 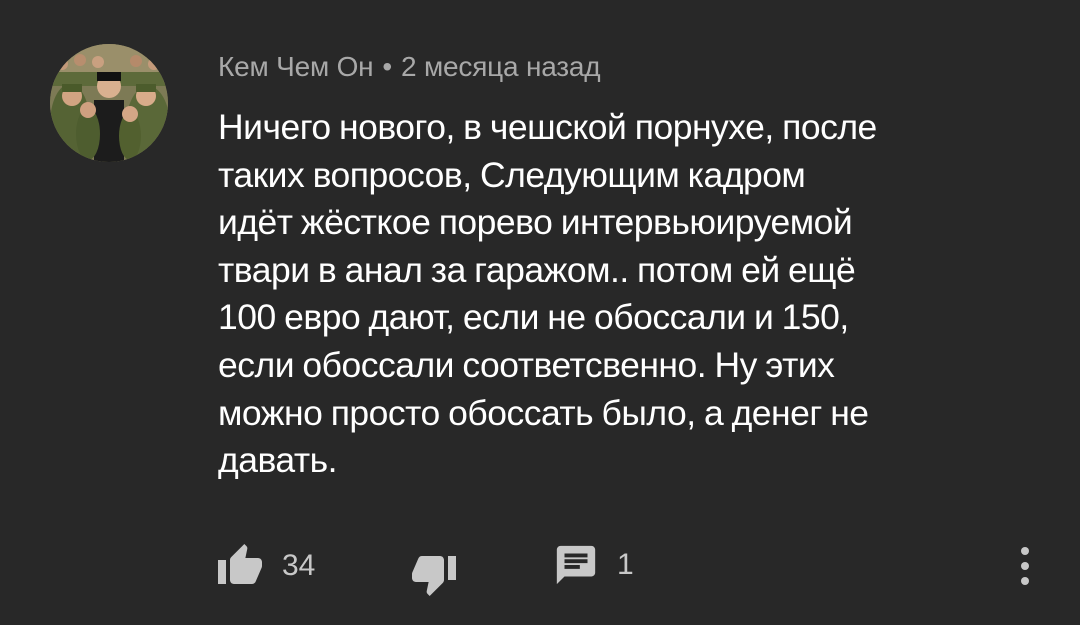 I want to click on more-options-button, so click(x=1025, y=566).